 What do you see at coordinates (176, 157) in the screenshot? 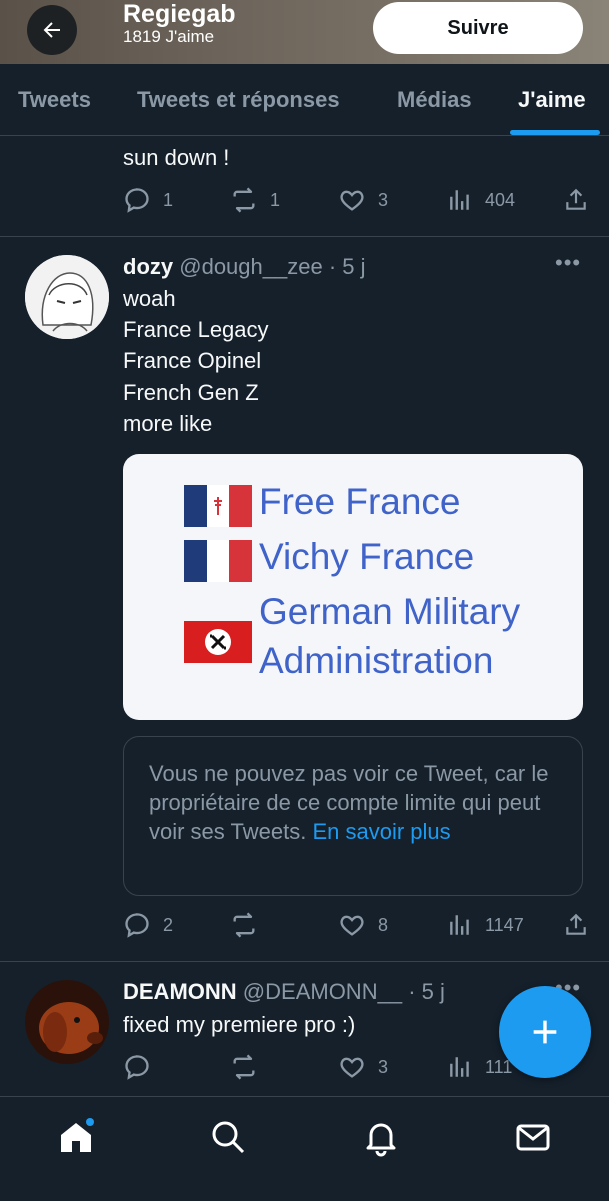
I see `tweet-text: sun down !` at bounding box center [176, 157].